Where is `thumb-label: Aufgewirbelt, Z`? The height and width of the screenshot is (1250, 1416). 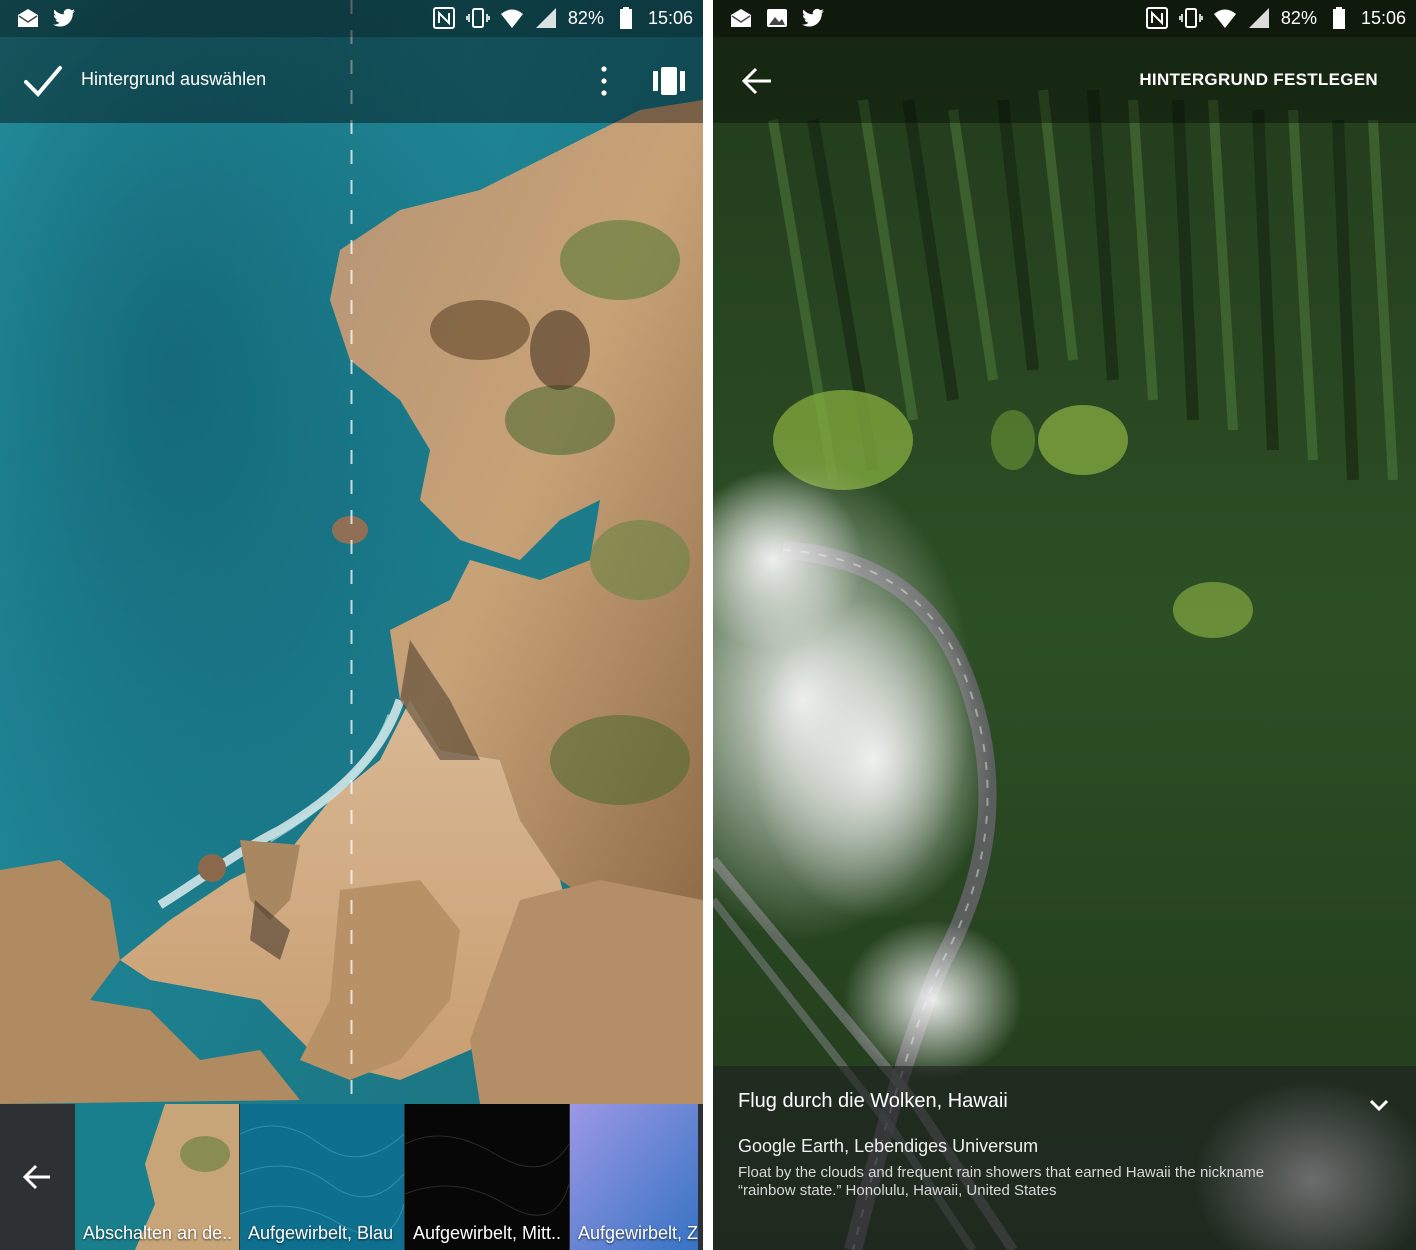
thumb-label: Aufgewirbelt, Z is located at coordinates (638, 1233).